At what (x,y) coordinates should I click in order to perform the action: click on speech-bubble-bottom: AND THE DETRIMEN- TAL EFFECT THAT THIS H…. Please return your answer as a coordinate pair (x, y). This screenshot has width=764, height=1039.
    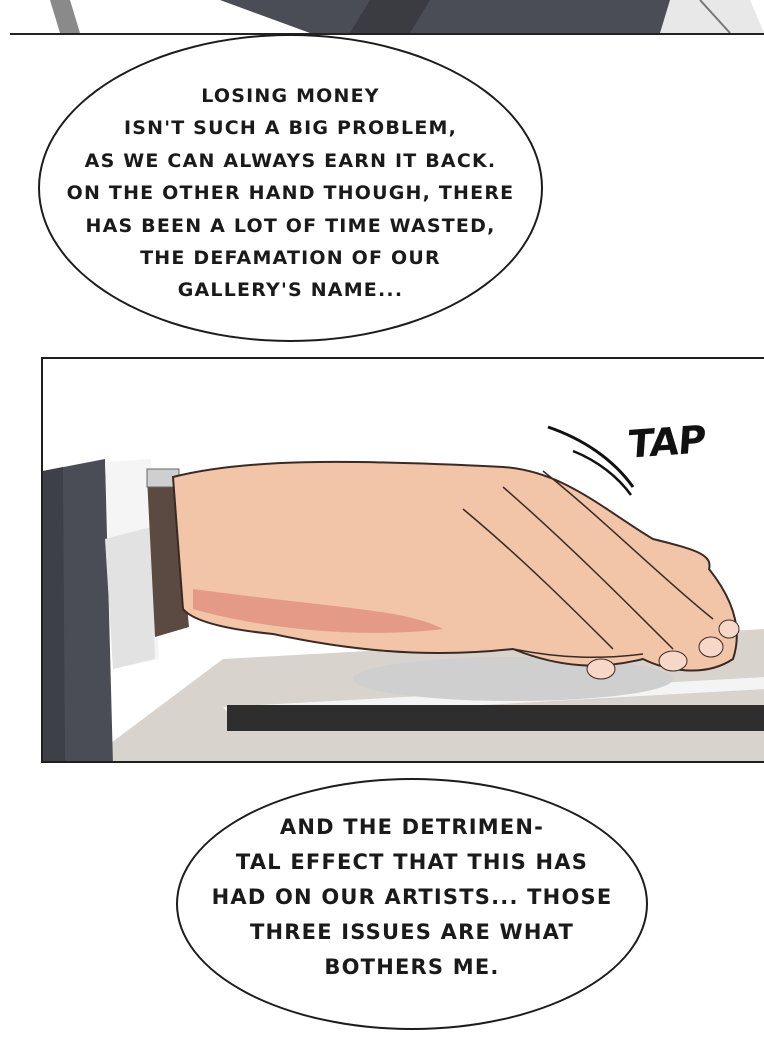
    Looking at the image, I should click on (412, 904).